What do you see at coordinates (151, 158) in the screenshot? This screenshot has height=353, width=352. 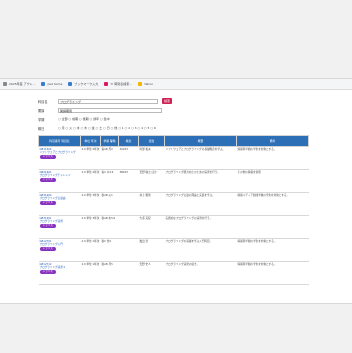 I see `cell-teacher: 阿部 和夫` at bounding box center [151, 158].